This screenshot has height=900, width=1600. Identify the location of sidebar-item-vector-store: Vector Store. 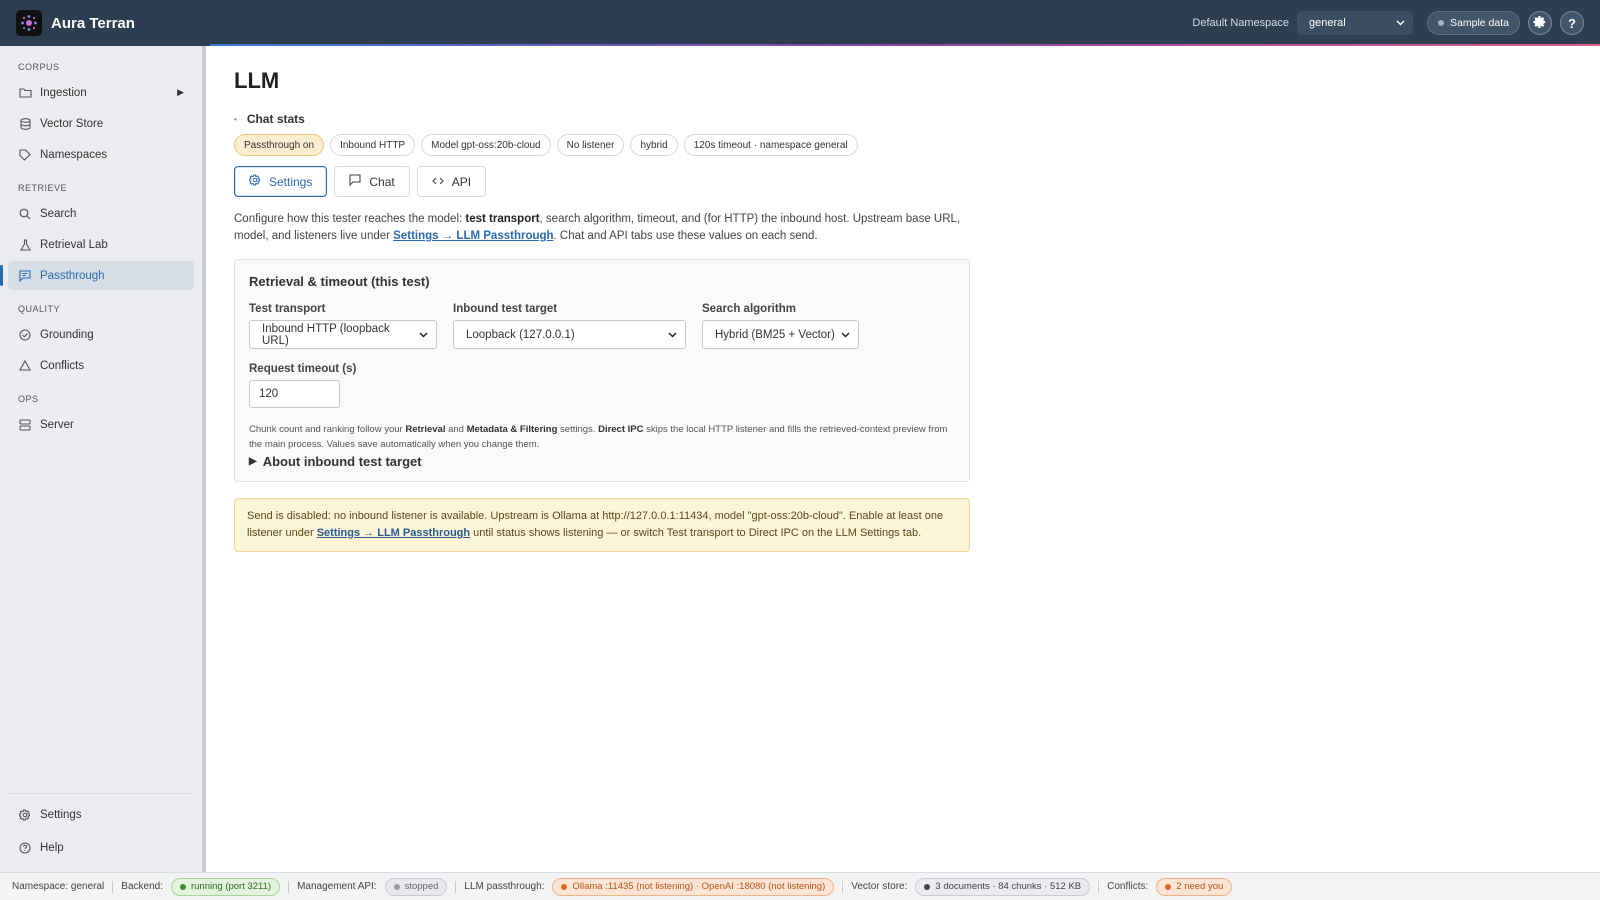
(101, 123).